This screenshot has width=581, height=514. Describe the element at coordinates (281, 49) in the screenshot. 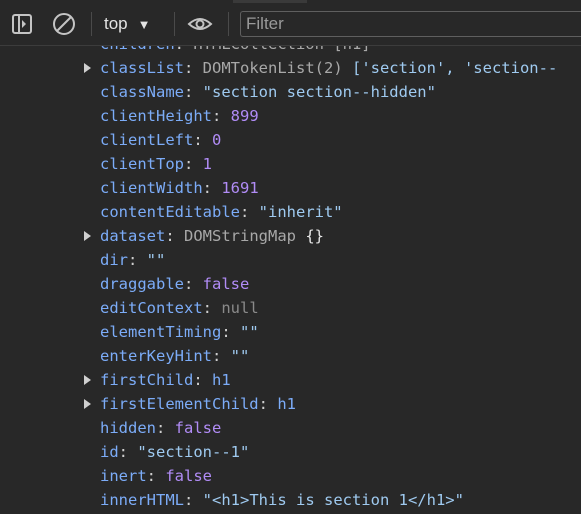

I see `property-value: HTMLCollection [h1]` at that location.